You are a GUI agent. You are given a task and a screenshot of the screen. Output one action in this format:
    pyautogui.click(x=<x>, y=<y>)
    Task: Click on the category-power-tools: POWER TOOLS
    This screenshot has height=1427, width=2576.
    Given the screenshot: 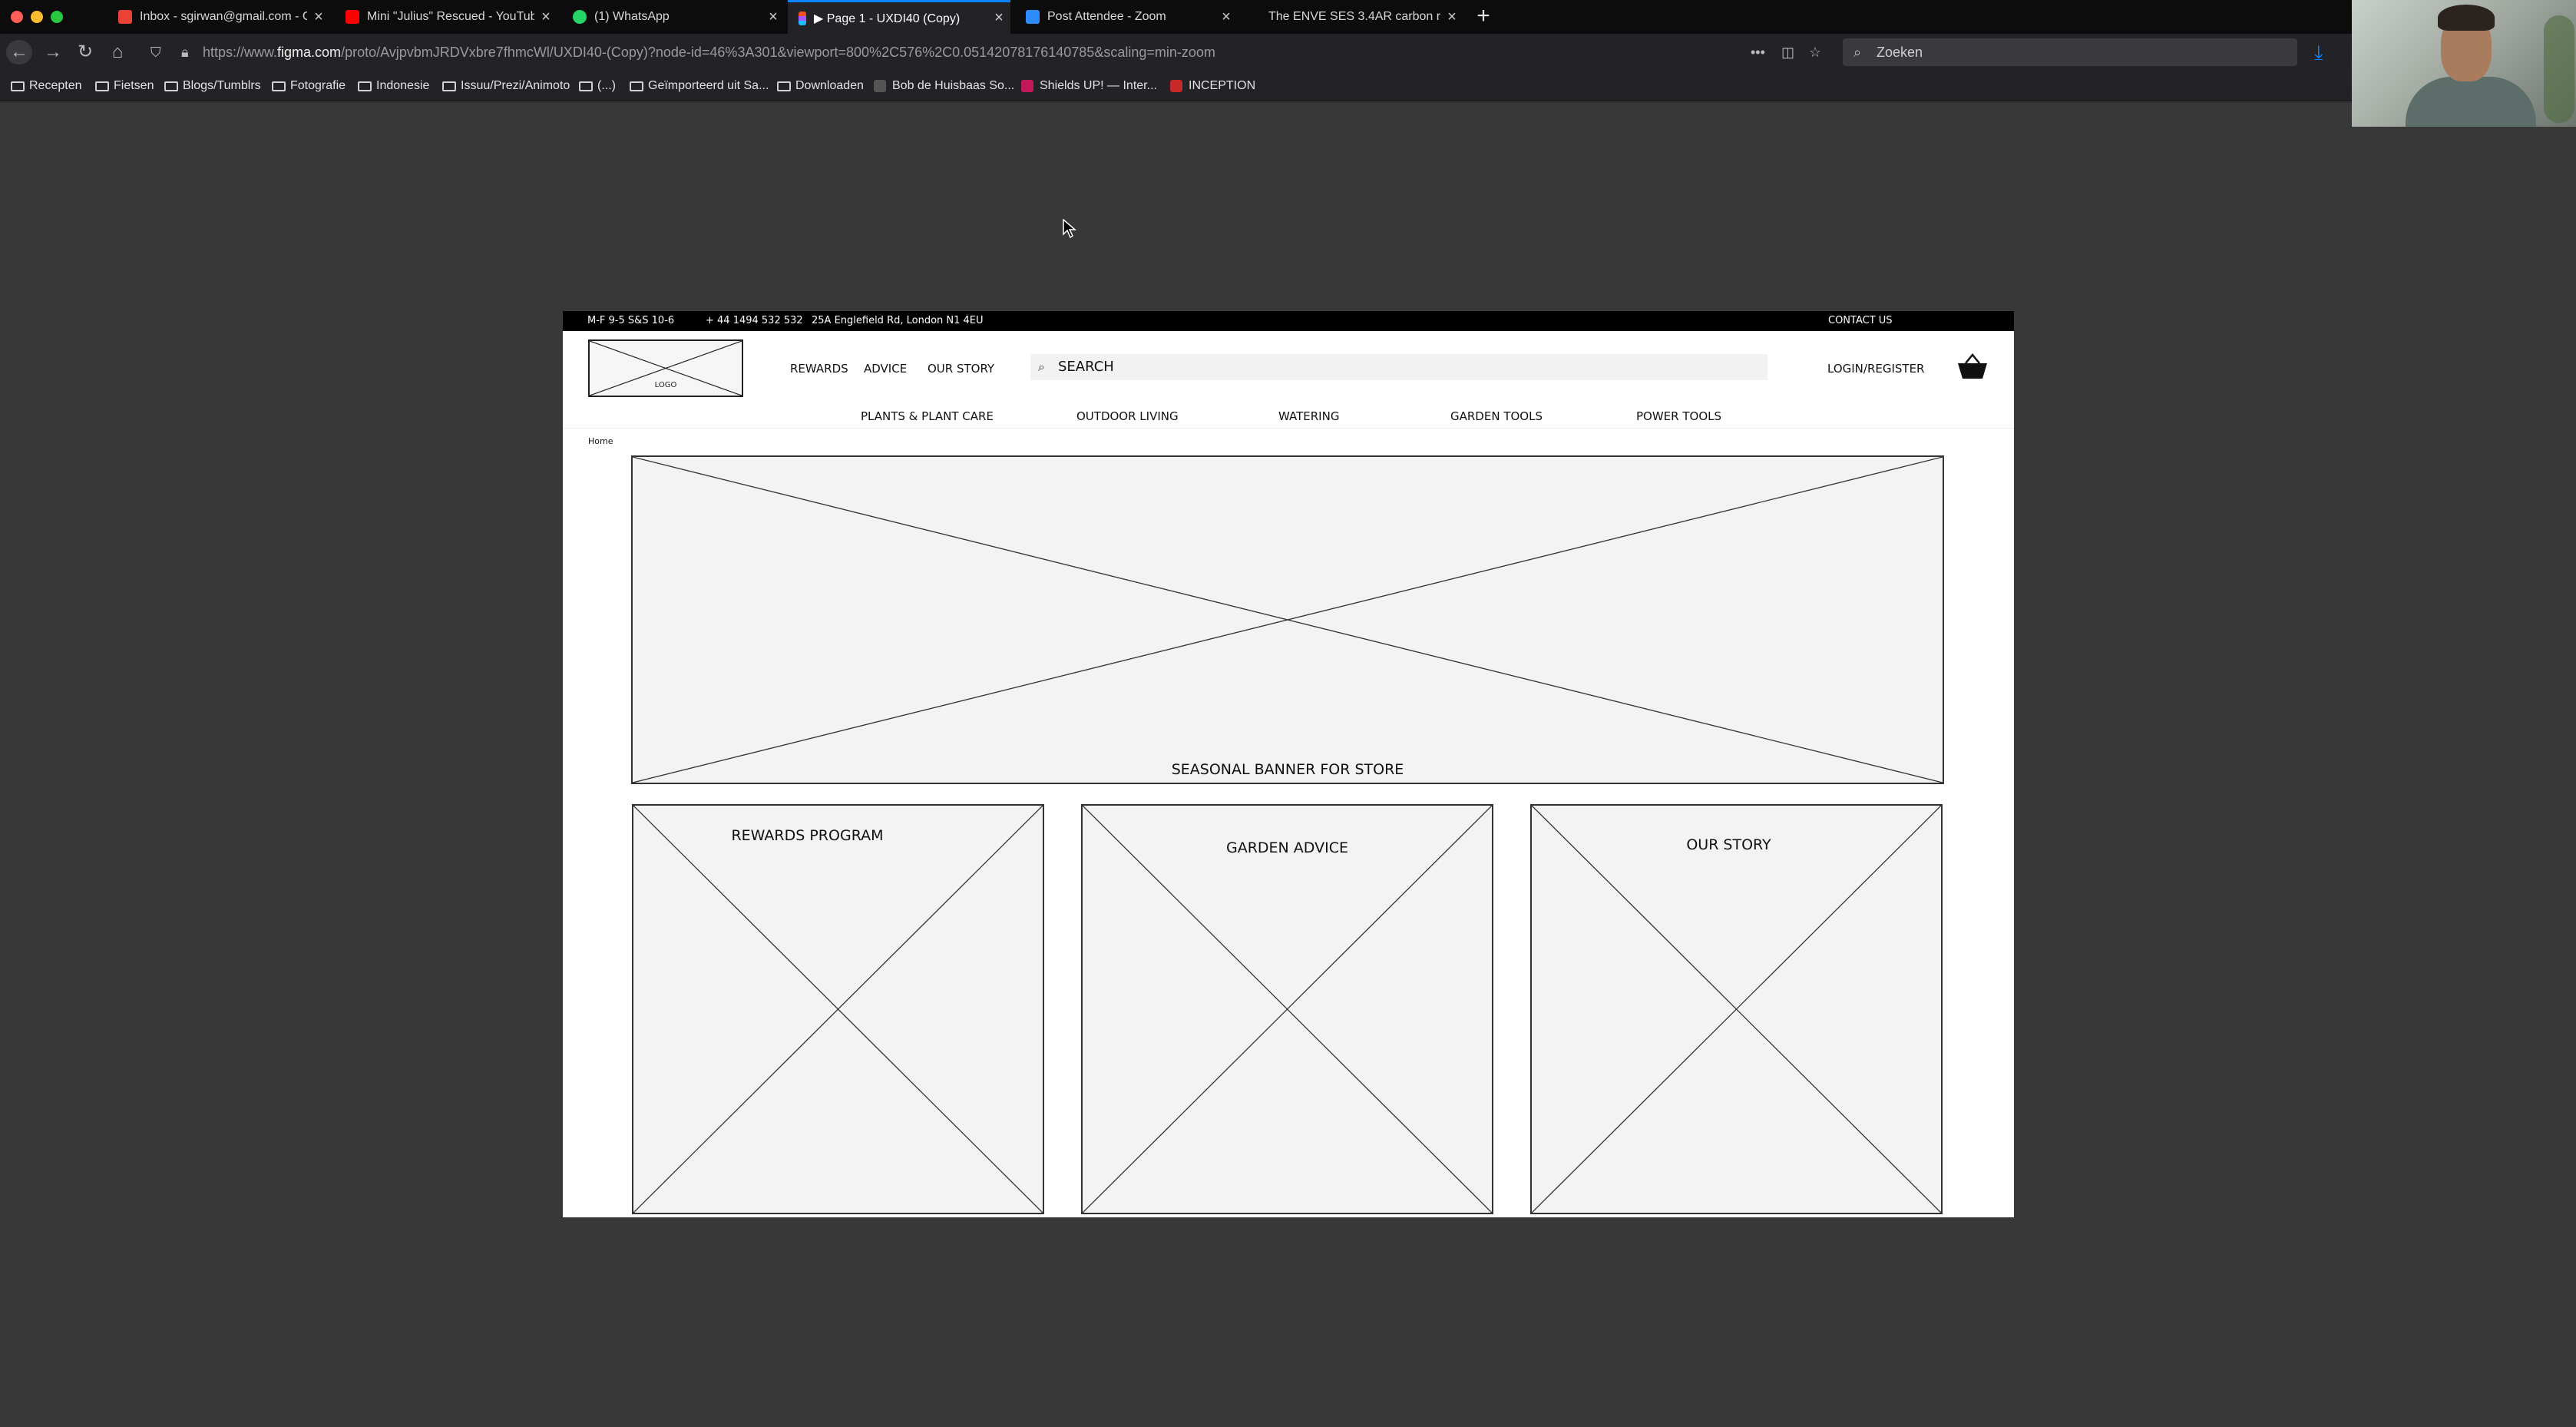 What is the action you would take?
    pyautogui.click(x=1678, y=416)
    